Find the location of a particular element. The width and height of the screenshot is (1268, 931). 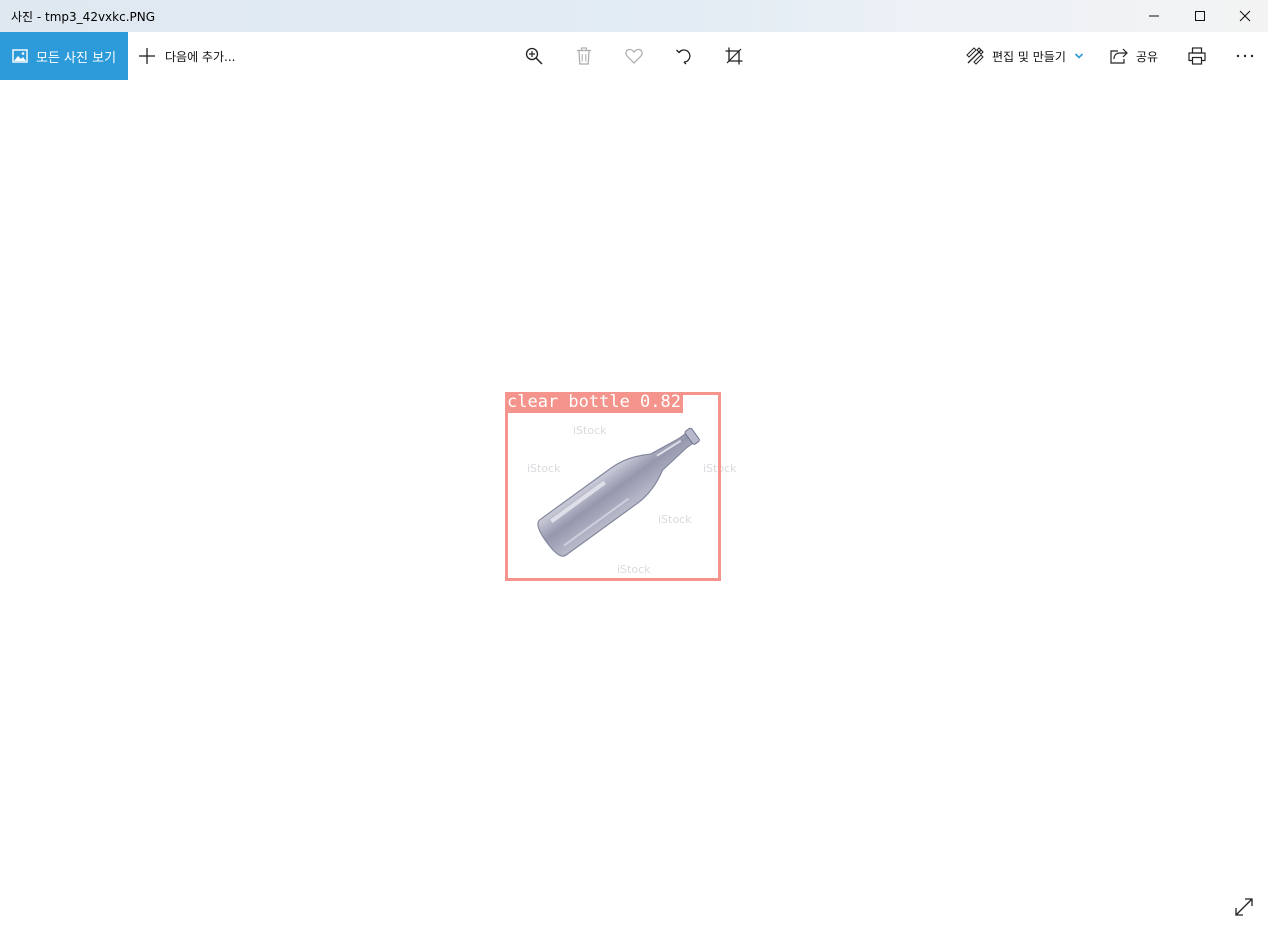

minimize-icon is located at coordinates (1154, 16).